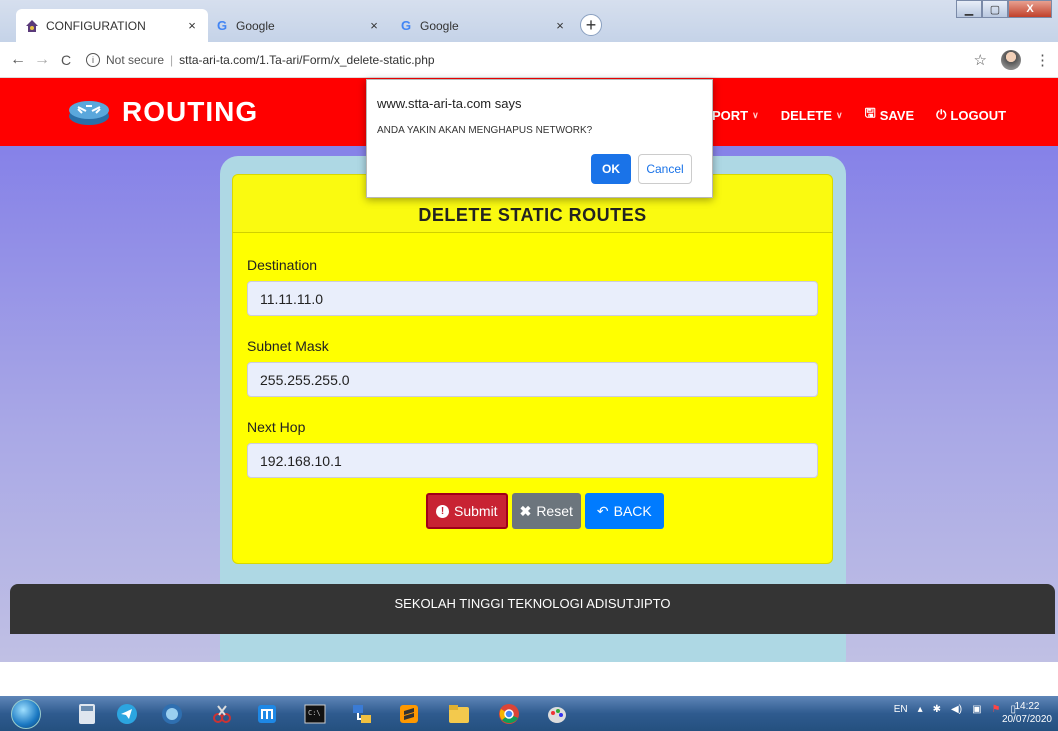 The height and width of the screenshot is (731, 1058). I want to click on command-prompt-icon: C:\, so click(315, 713).